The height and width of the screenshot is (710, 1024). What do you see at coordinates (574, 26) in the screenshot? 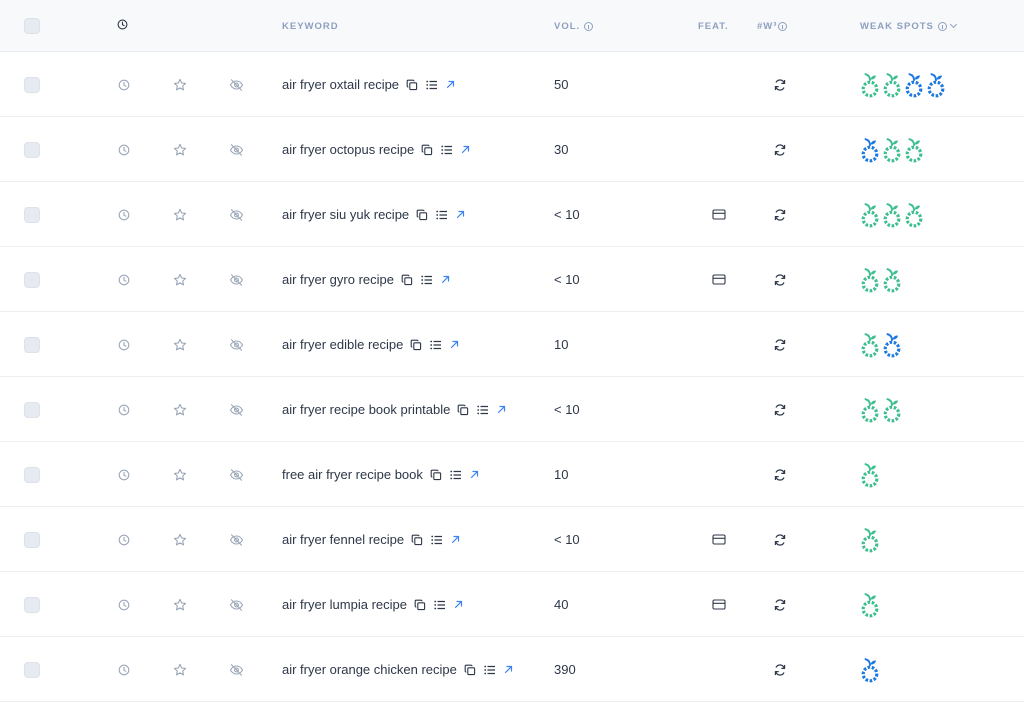
I see `header-volume: VOL.` at bounding box center [574, 26].